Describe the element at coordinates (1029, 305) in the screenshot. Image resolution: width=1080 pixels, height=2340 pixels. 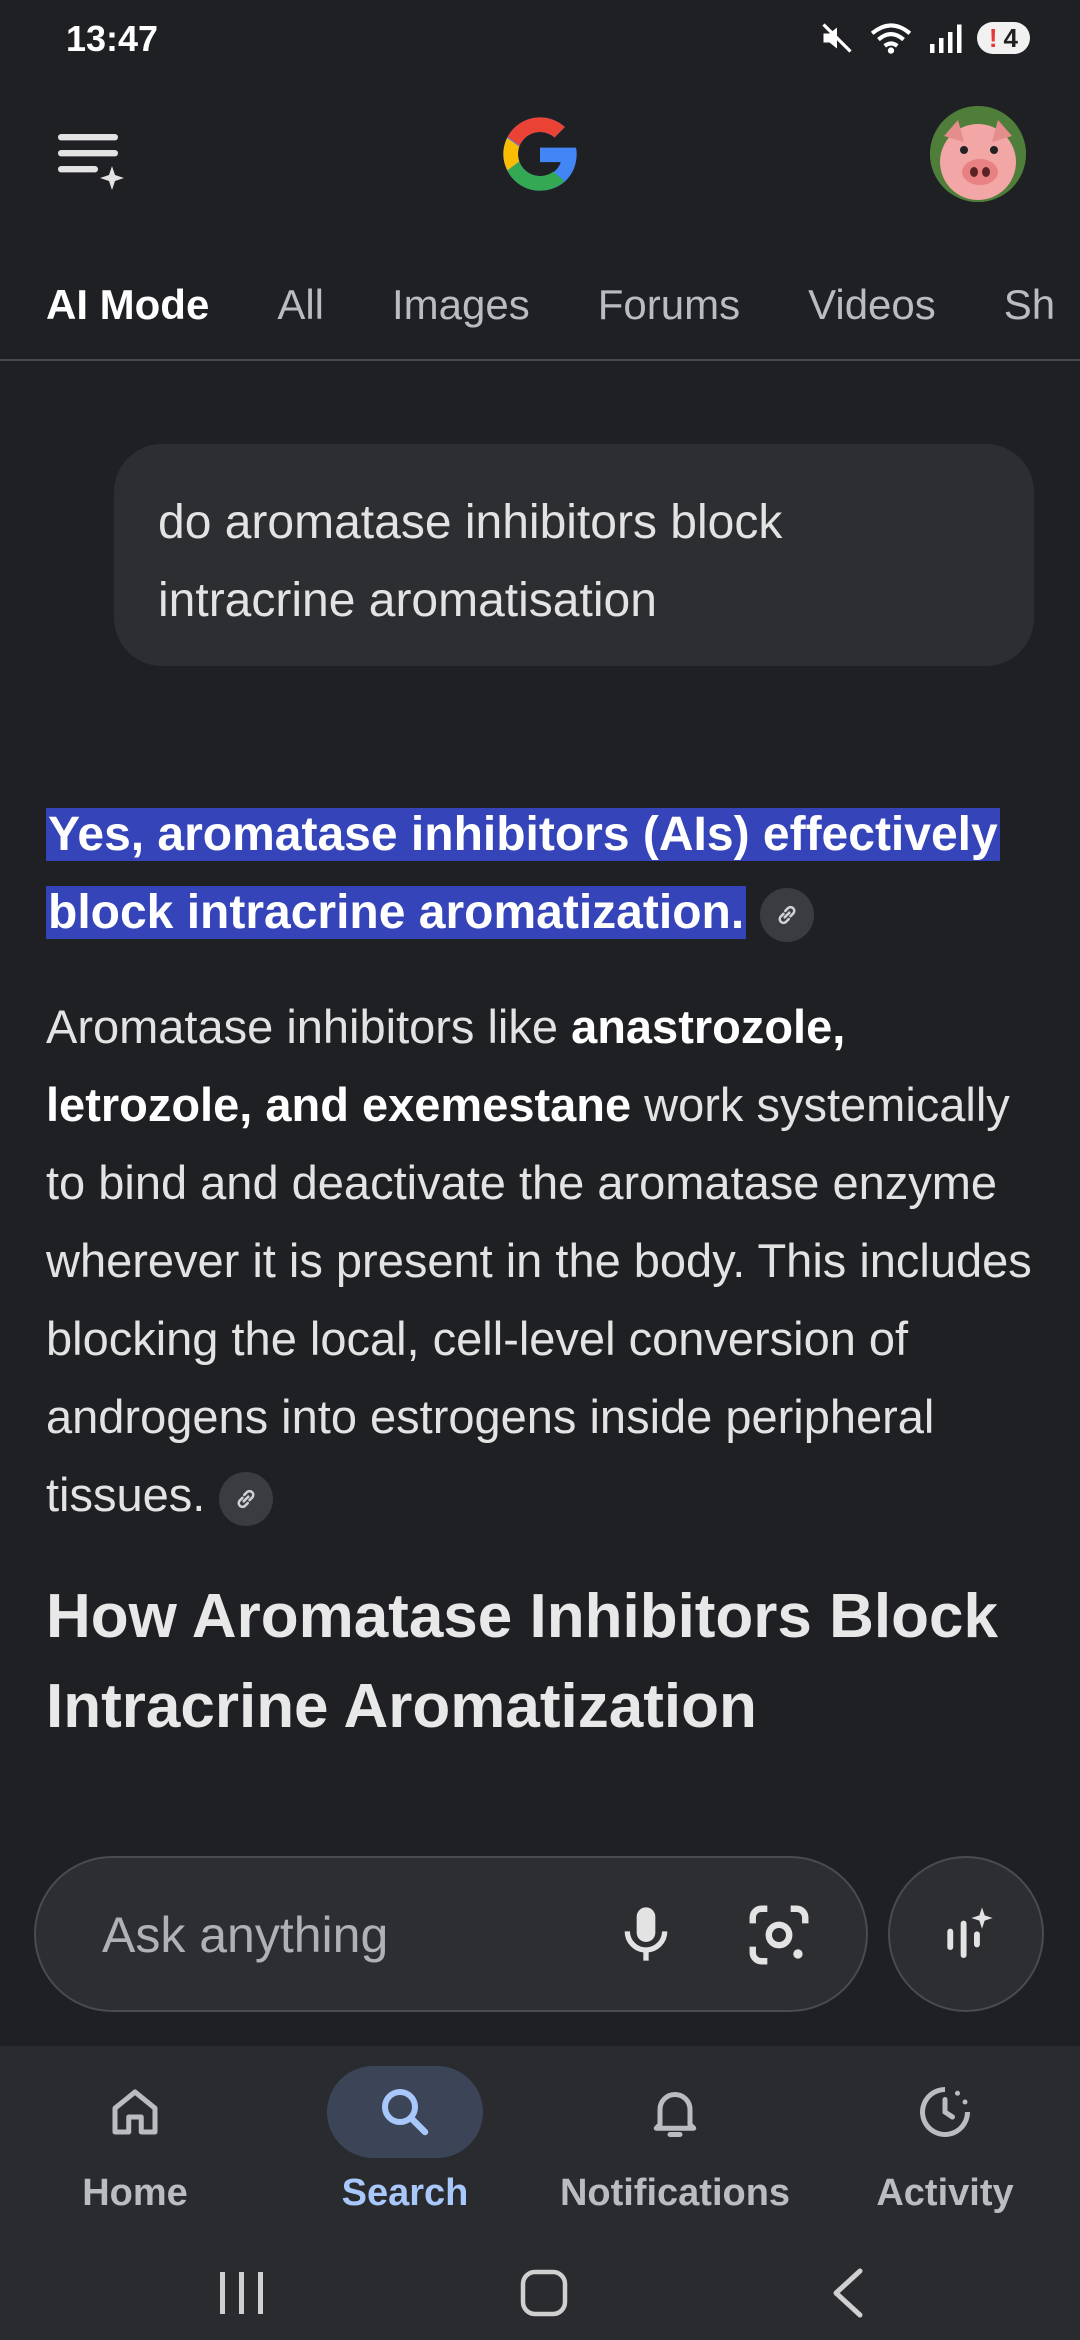
I see `tab-shopping: Sh` at that location.